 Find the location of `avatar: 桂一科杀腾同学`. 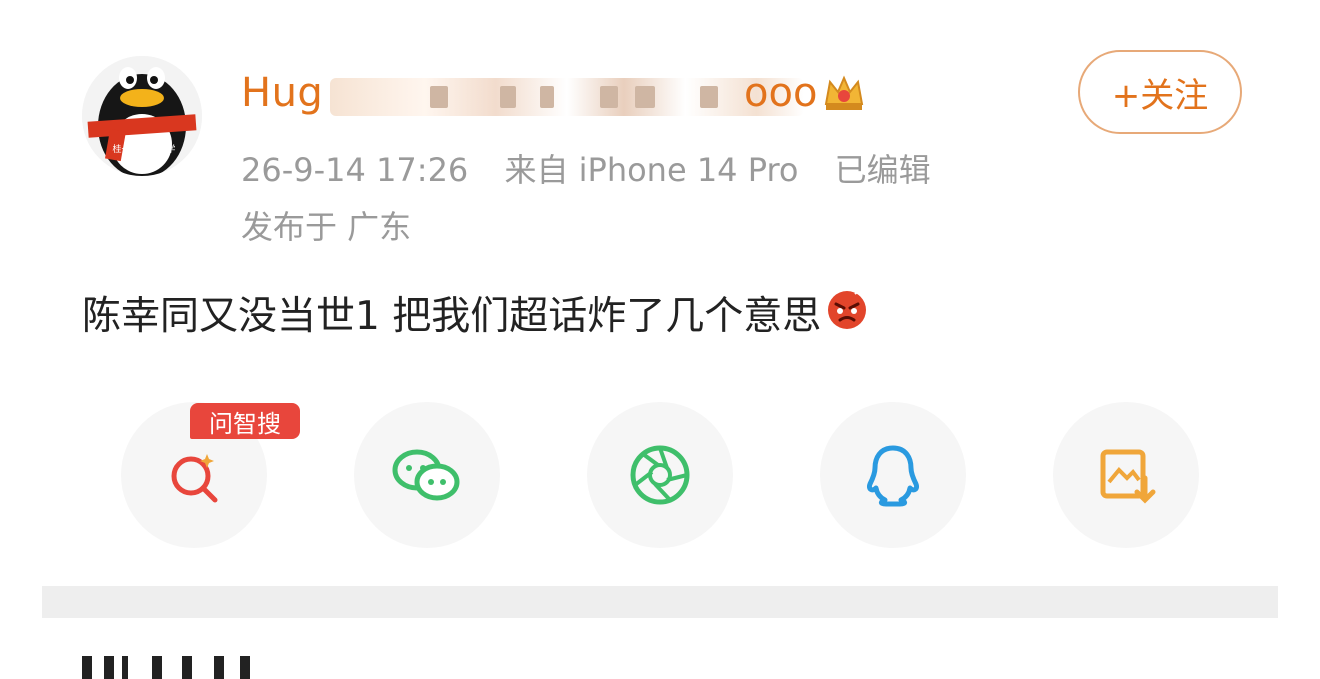

avatar: 桂一科杀腾同学 is located at coordinates (142, 116).